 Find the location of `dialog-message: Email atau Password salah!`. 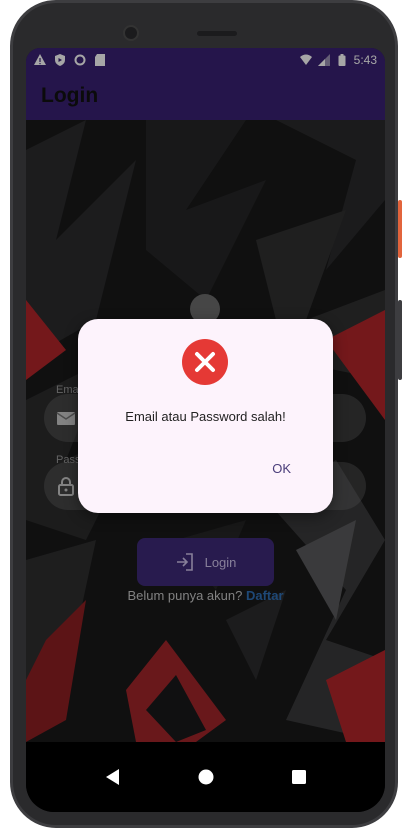

dialog-message: Email atau Password salah! is located at coordinates (205, 416).